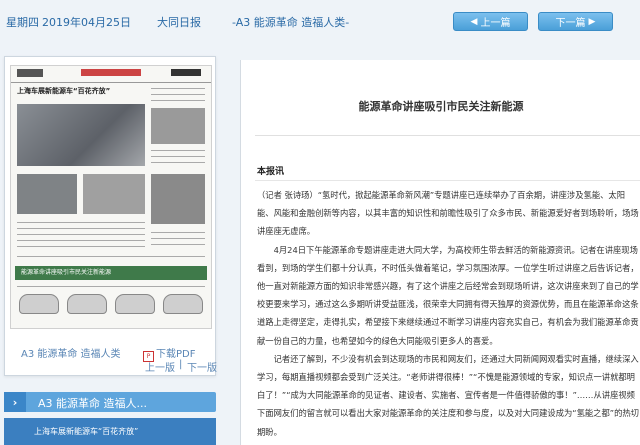 This screenshot has width=640, height=445. Describe the element at coordinates (271, 172) in the screenshot. I see `article-subtitle: 本报讯` at that location.